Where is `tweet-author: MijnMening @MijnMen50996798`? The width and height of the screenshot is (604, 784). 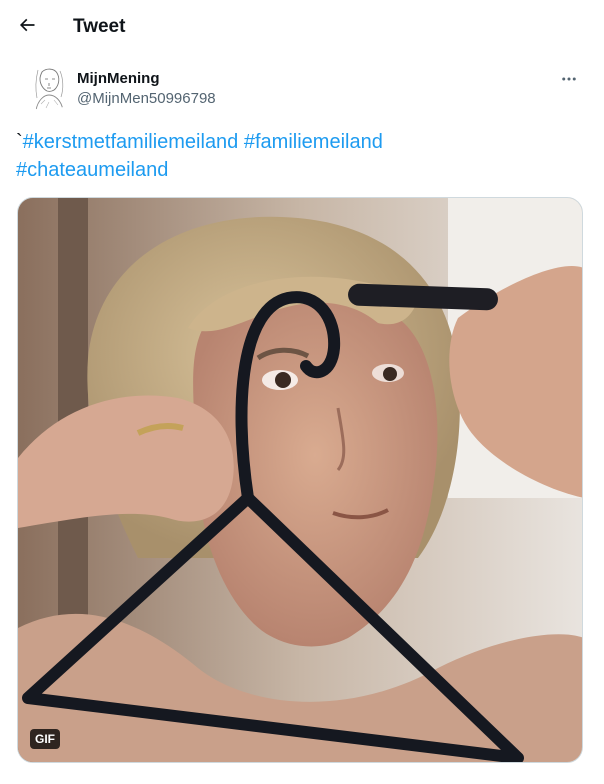
tweet-author: MijnMening @MijnMen50996798 is located at coordinates (302, 90).